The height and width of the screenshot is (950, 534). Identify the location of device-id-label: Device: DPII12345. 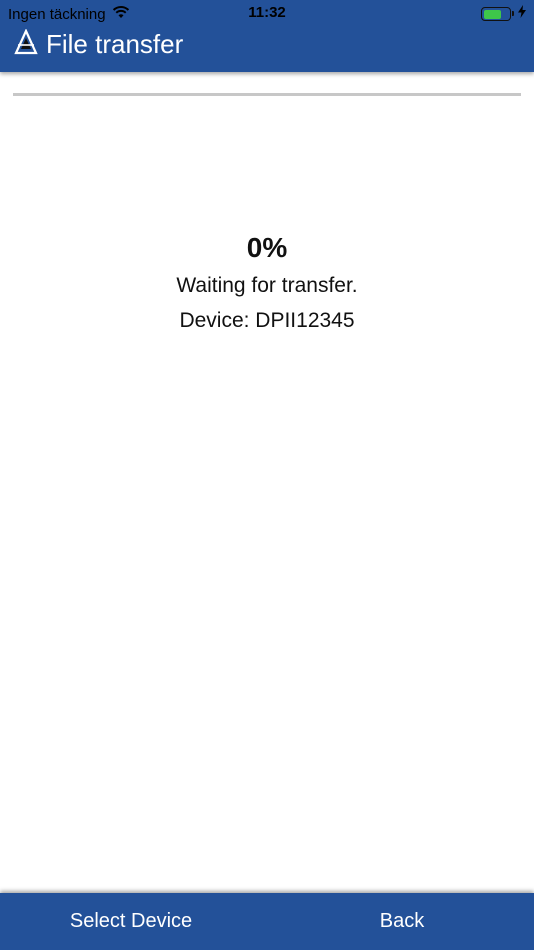
(267, 320).